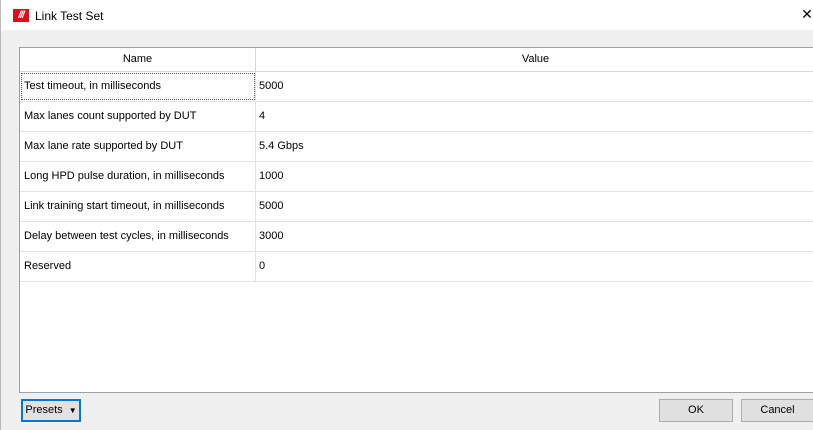  I want to click on presets-button: Presets ▼, so click(51, 410).